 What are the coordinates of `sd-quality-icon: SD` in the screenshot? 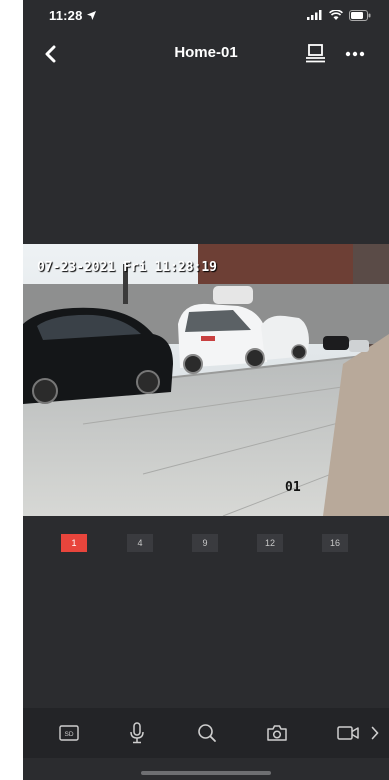 It's located at (69, 733).